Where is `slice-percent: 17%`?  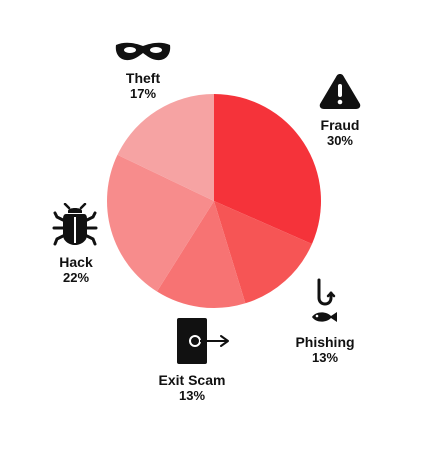 slice-percent: 17% is located at coordinates (143, 93).